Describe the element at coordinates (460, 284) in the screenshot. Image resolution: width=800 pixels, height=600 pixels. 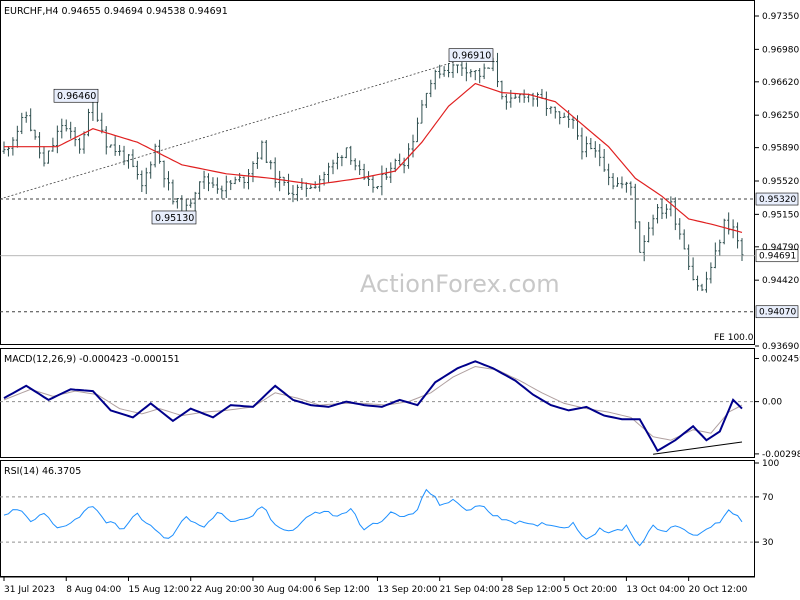
I see `watermark: ActionForex.com` at that location.